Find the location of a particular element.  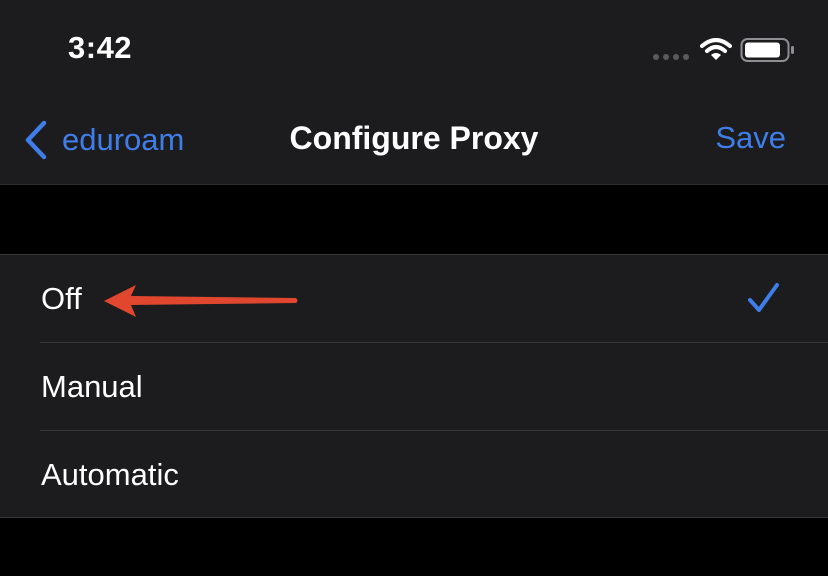

status-time: 3:42 is located at coordinates (100, 47).